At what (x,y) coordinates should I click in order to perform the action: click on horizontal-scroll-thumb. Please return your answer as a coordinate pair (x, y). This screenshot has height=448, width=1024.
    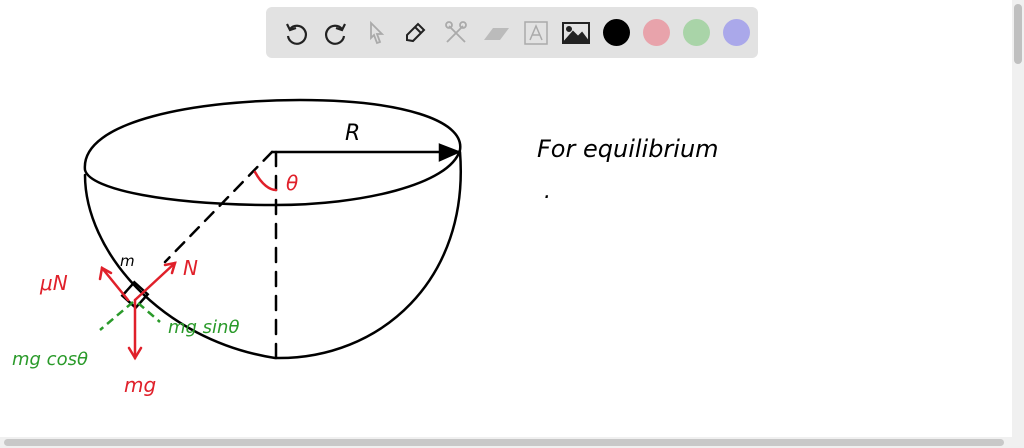
    Looking at the image, I should click on (504, 442).